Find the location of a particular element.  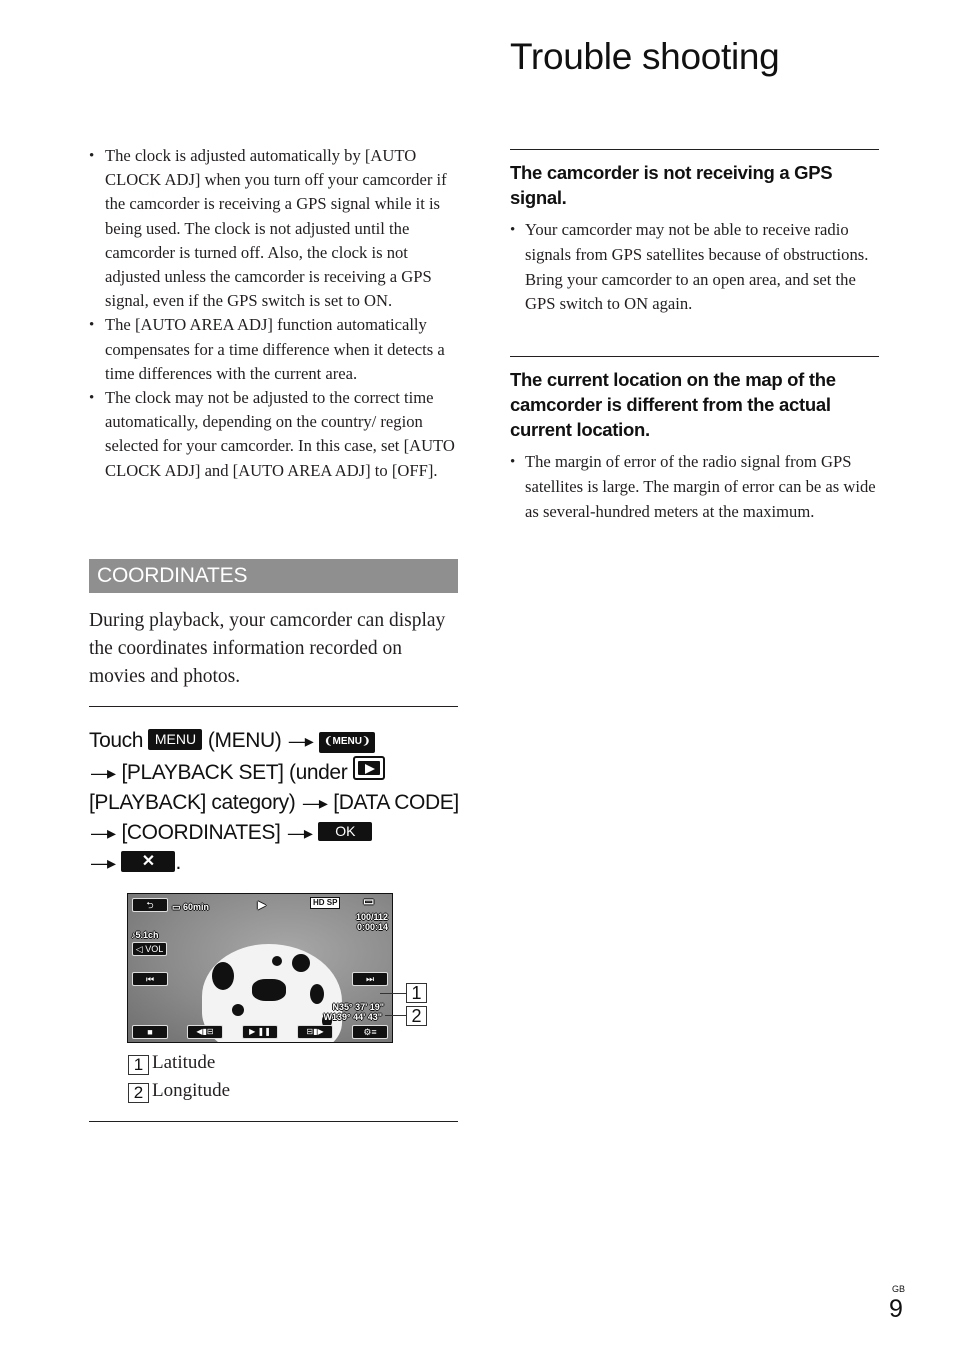

next-button: ⏭ is located at coordinates (370, 979).